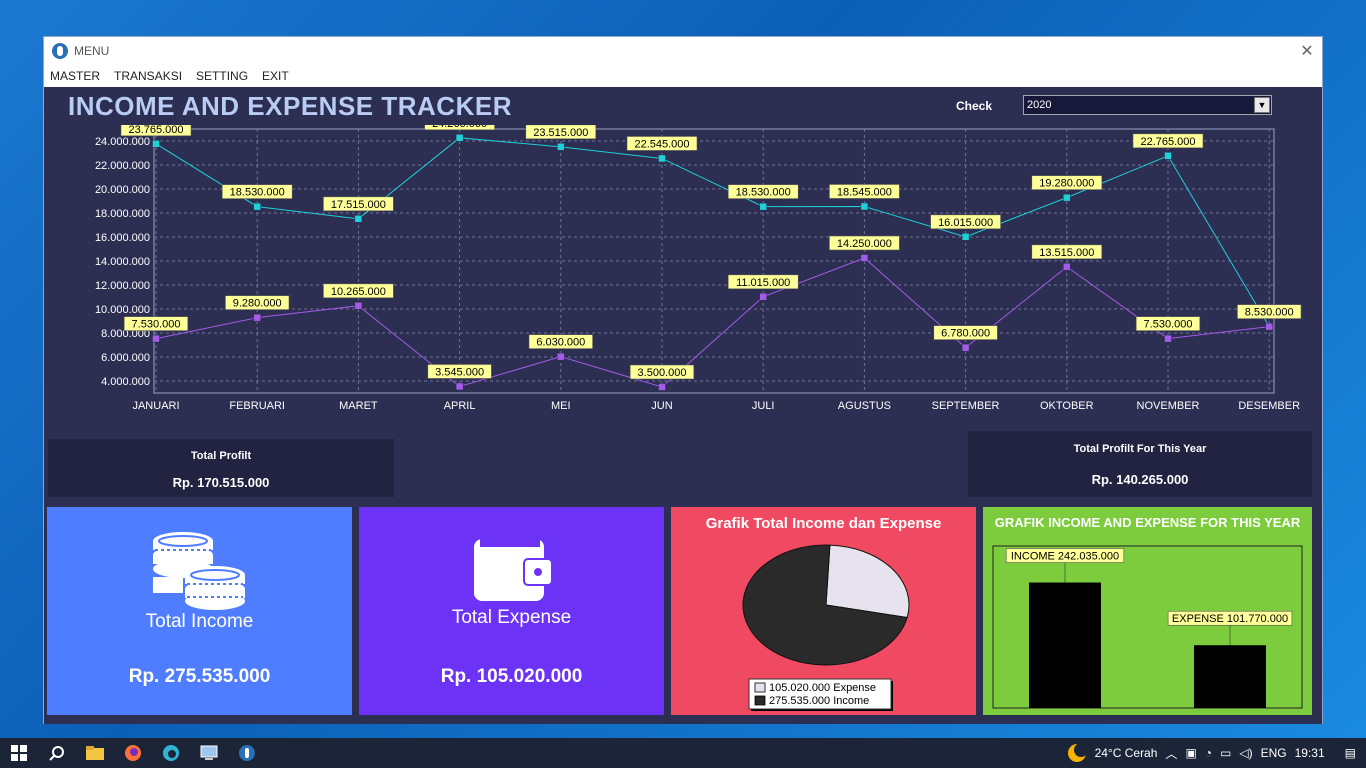 Image resolution: width=1366 pixels, height=768 pixels. I want to click on expense-card: Total Expense Rp. 105.020.000, so click(511, 611).